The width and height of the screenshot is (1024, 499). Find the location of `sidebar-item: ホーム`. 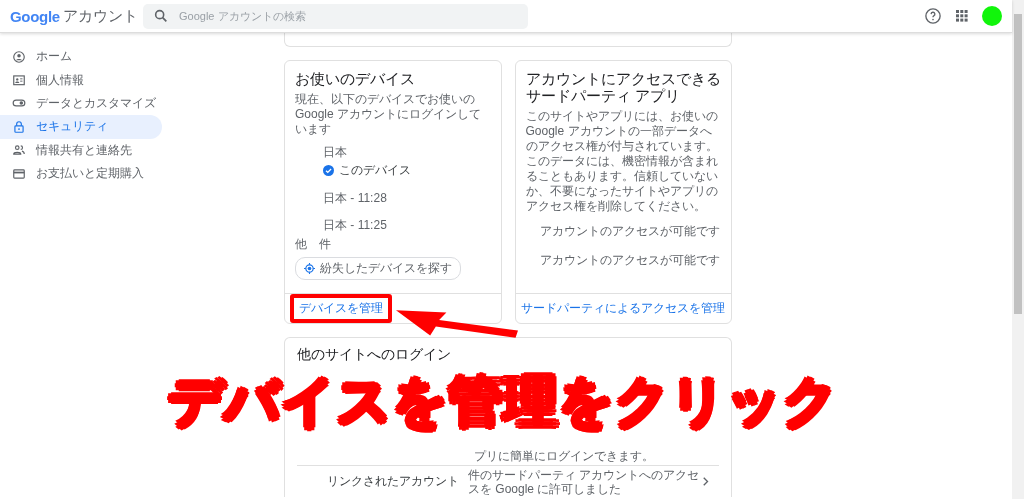

sidebar-item: ホーム is located at coordinates (81, 57).